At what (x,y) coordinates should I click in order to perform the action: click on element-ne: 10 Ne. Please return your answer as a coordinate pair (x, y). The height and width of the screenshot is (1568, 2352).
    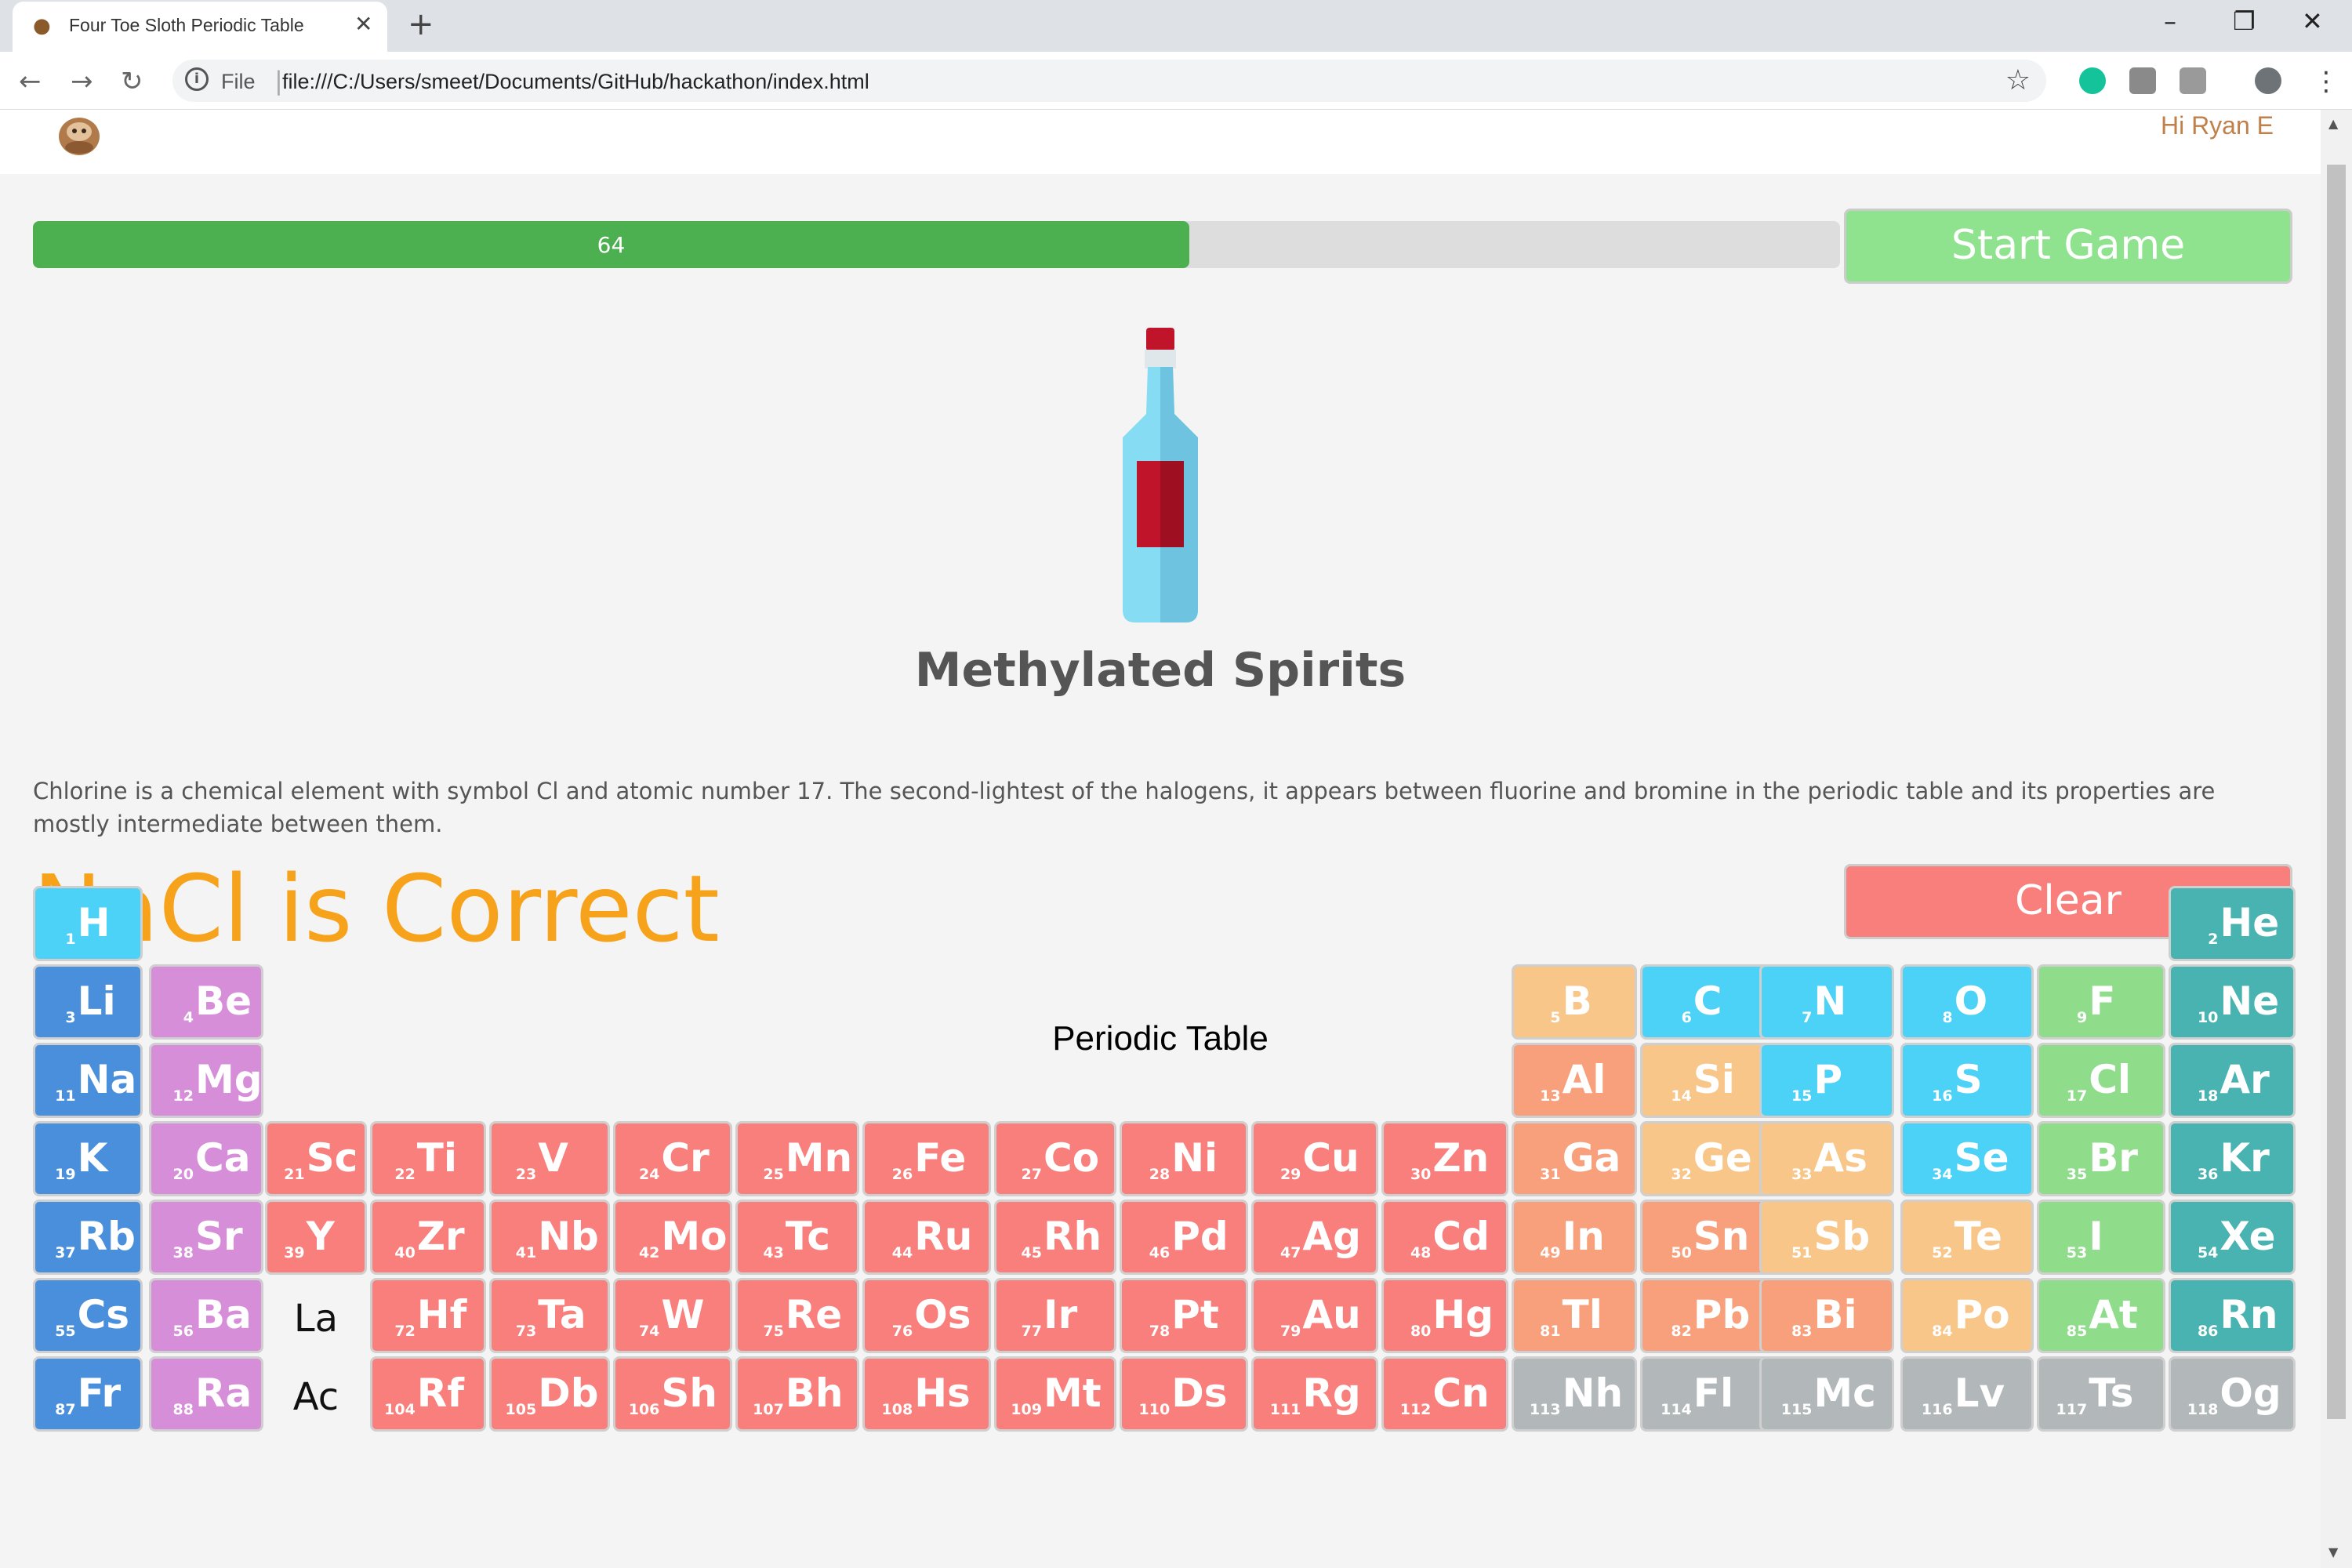
    Looking at the image, I should click on (2232, 1002).